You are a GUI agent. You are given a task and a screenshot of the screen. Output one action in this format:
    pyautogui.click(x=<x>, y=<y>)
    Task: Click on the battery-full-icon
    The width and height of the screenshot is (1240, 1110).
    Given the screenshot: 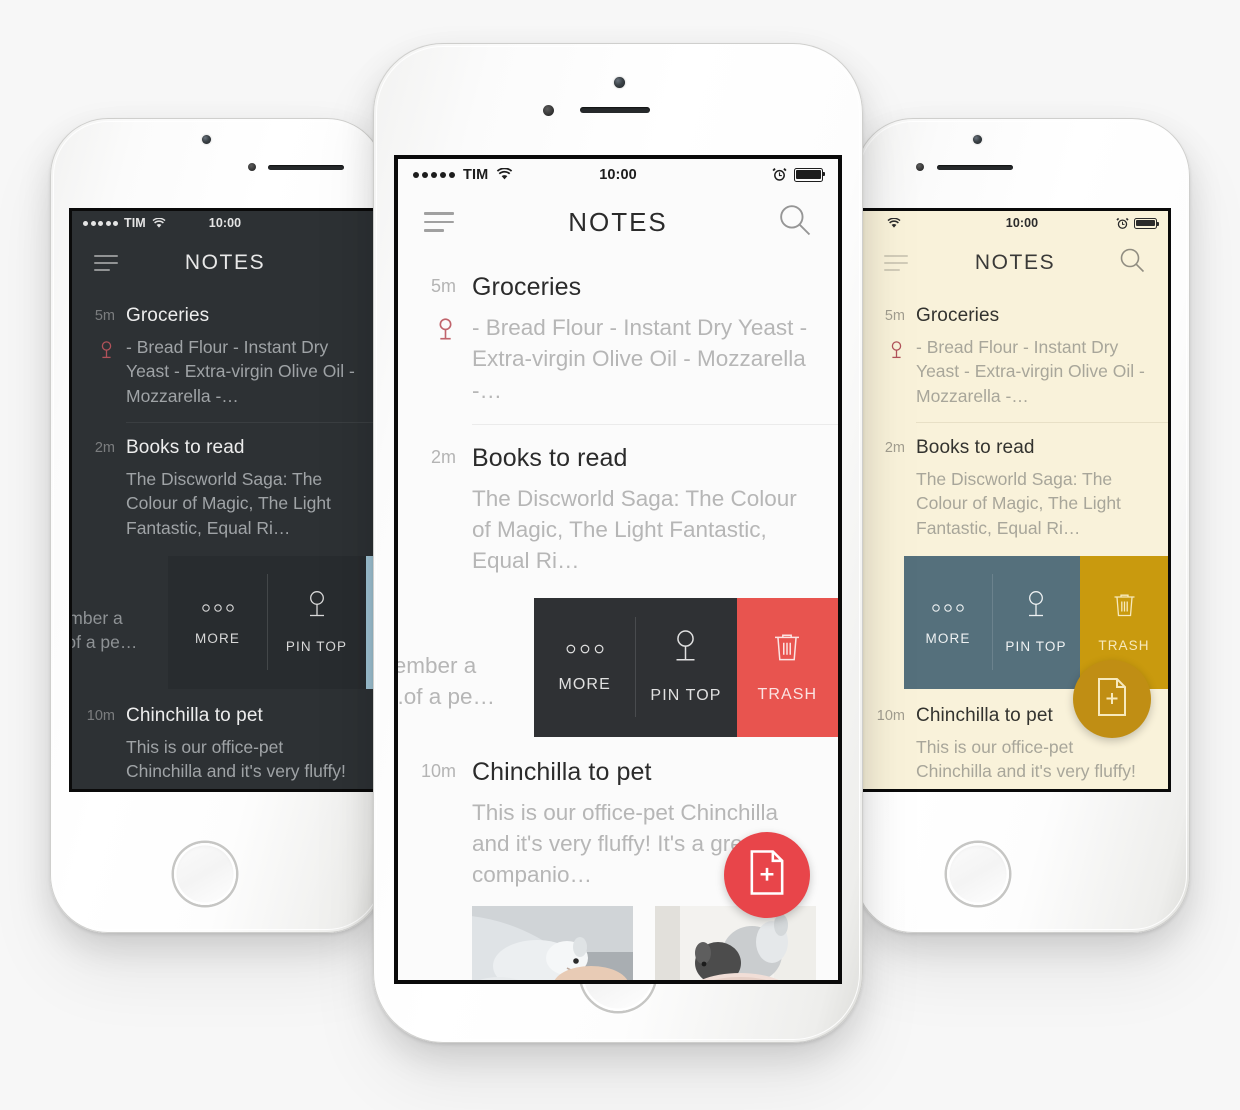 What is the action you would take?
    pyautogui.click(x=810, y=174)
    